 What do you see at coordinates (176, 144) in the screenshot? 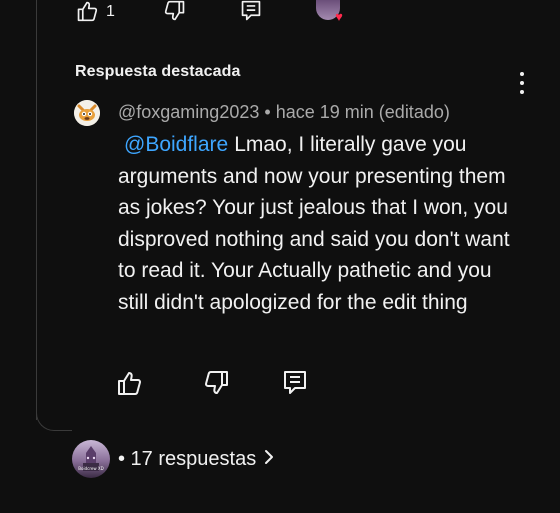
I see `mention-link: @Boidflare` at bounding box center [176, 144].